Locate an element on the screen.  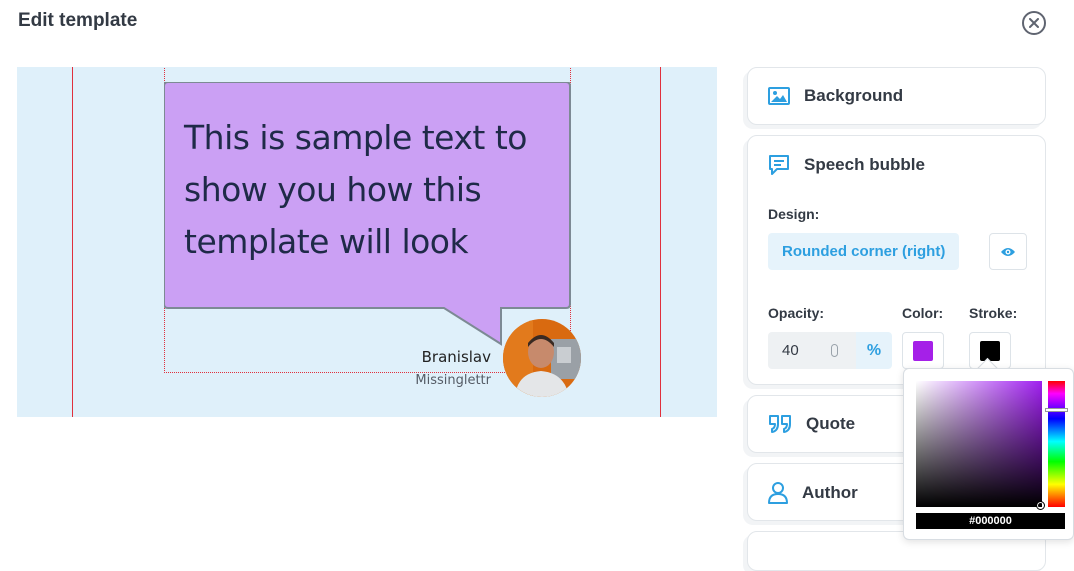
design-select: Rounded corner (right) is located at coordinates (863, 251).